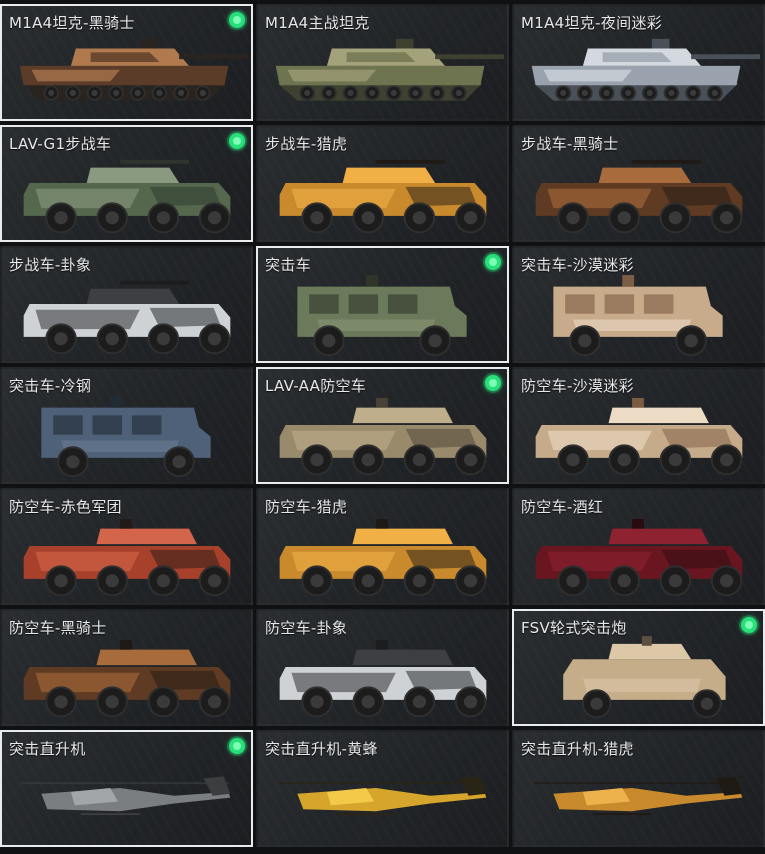  What do you see at coordinates (65, 507) in the screenshot?
I see `vehicle-name: 防空车-赤色军团` at bounding box center [65, 507].